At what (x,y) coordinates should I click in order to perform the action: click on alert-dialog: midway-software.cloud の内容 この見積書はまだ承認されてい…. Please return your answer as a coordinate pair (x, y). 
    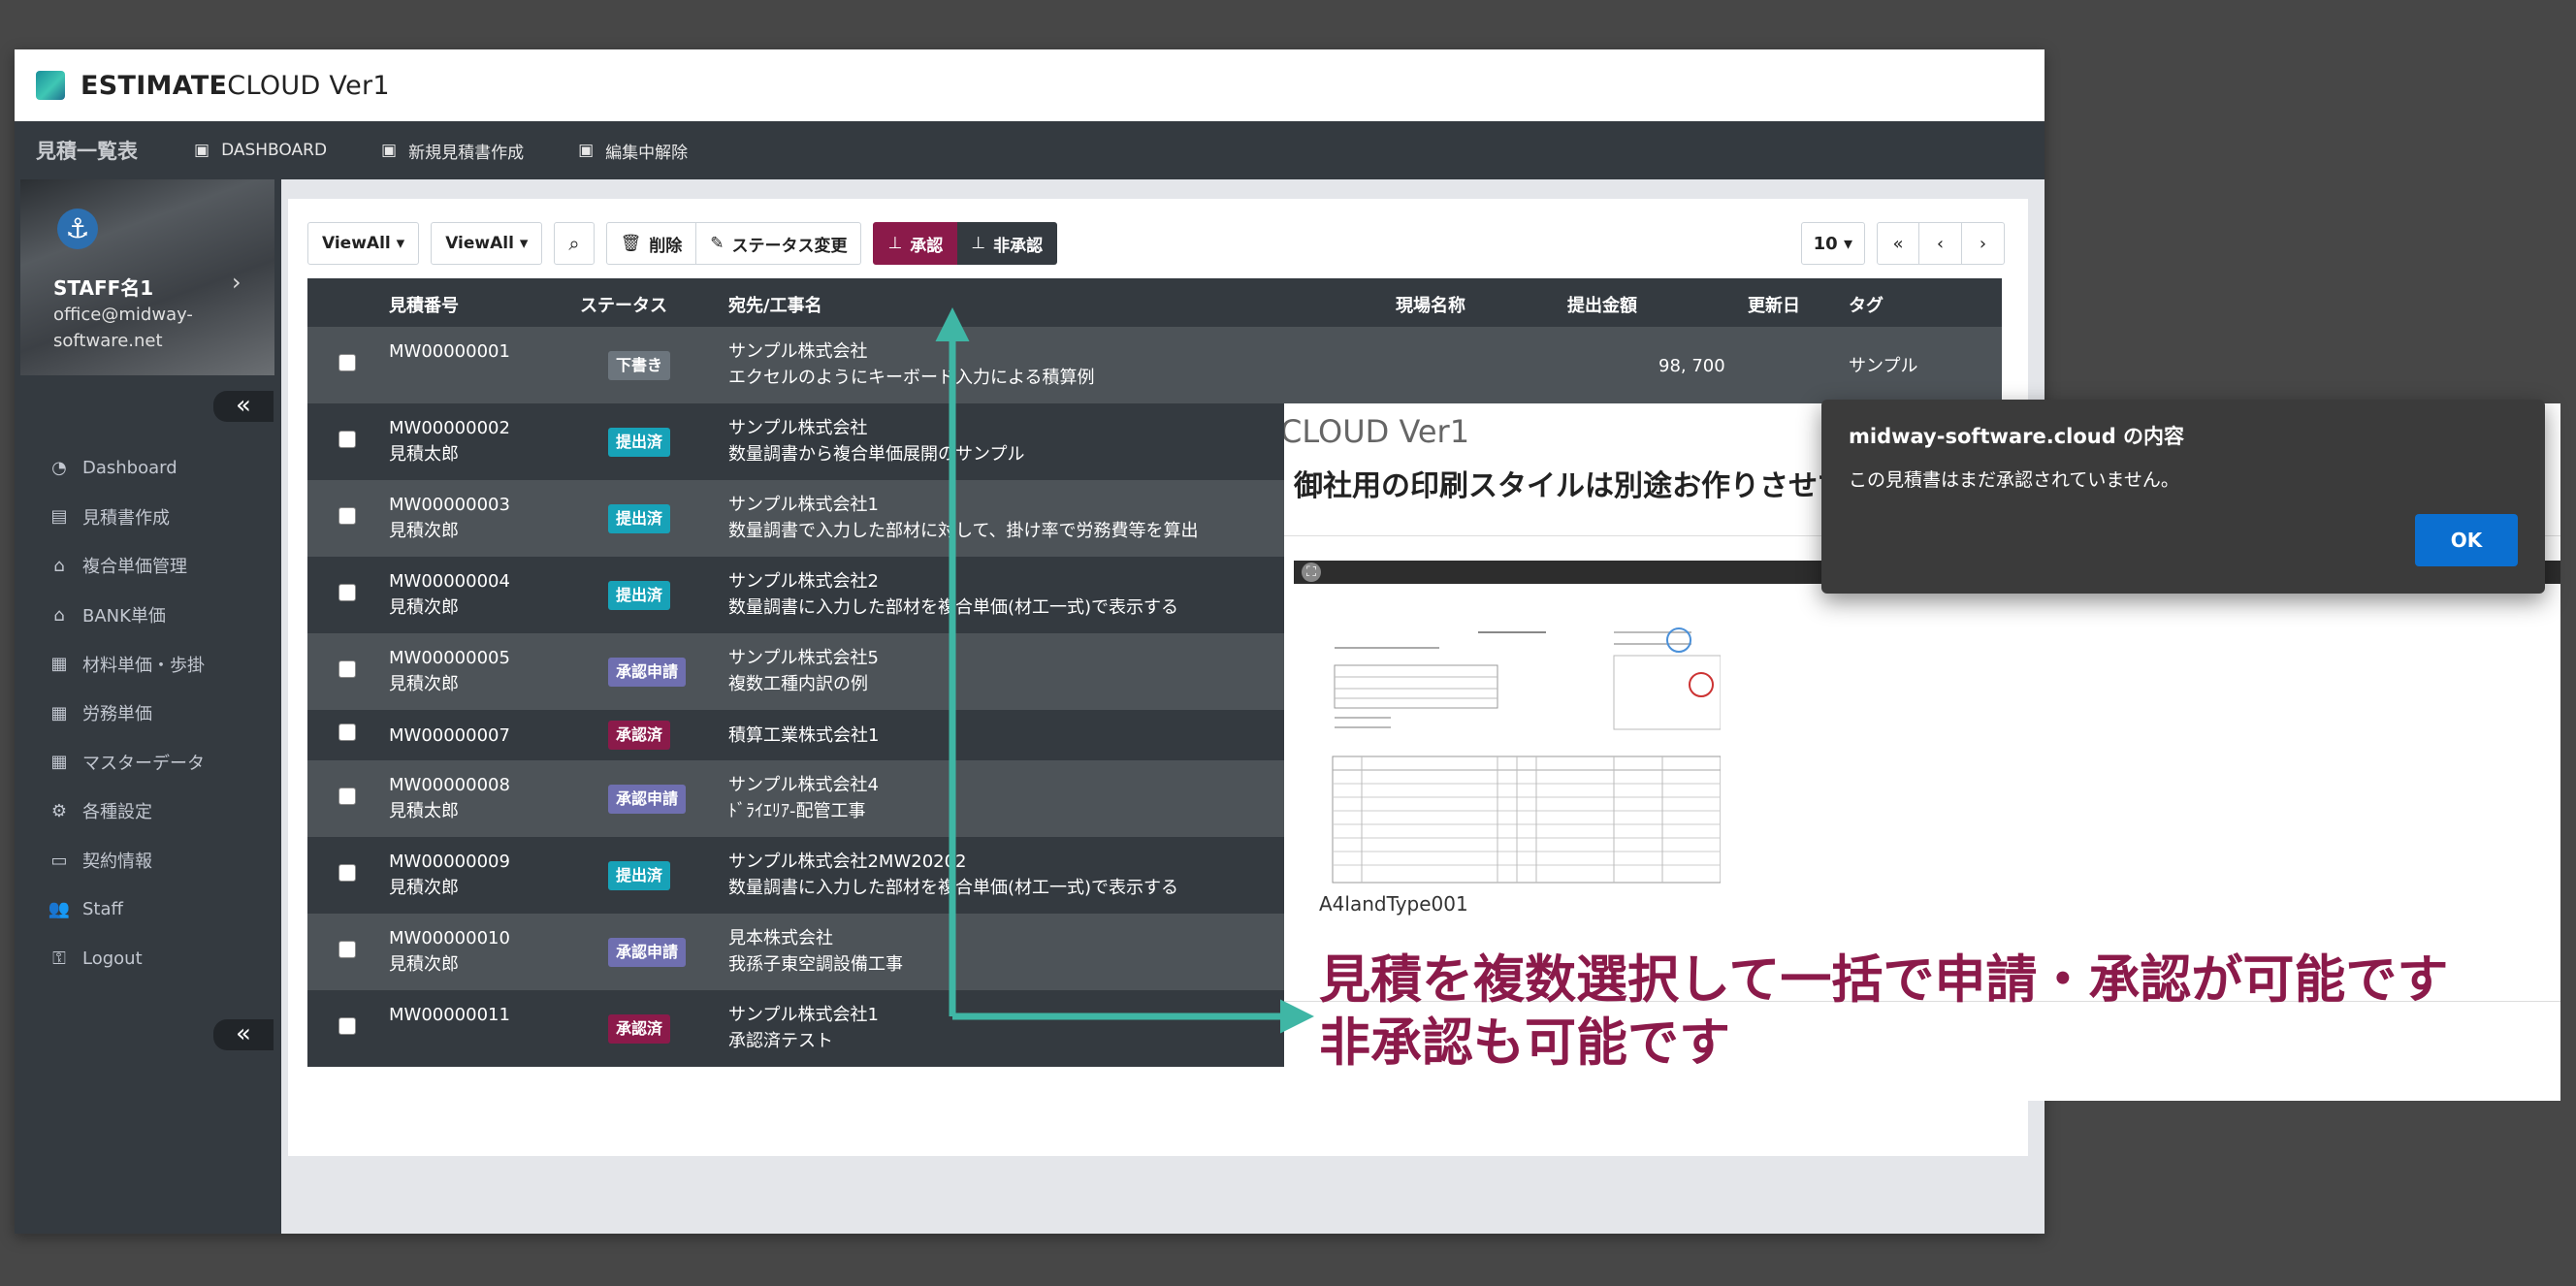
    Looking at the image, I should click on (2183, 497).